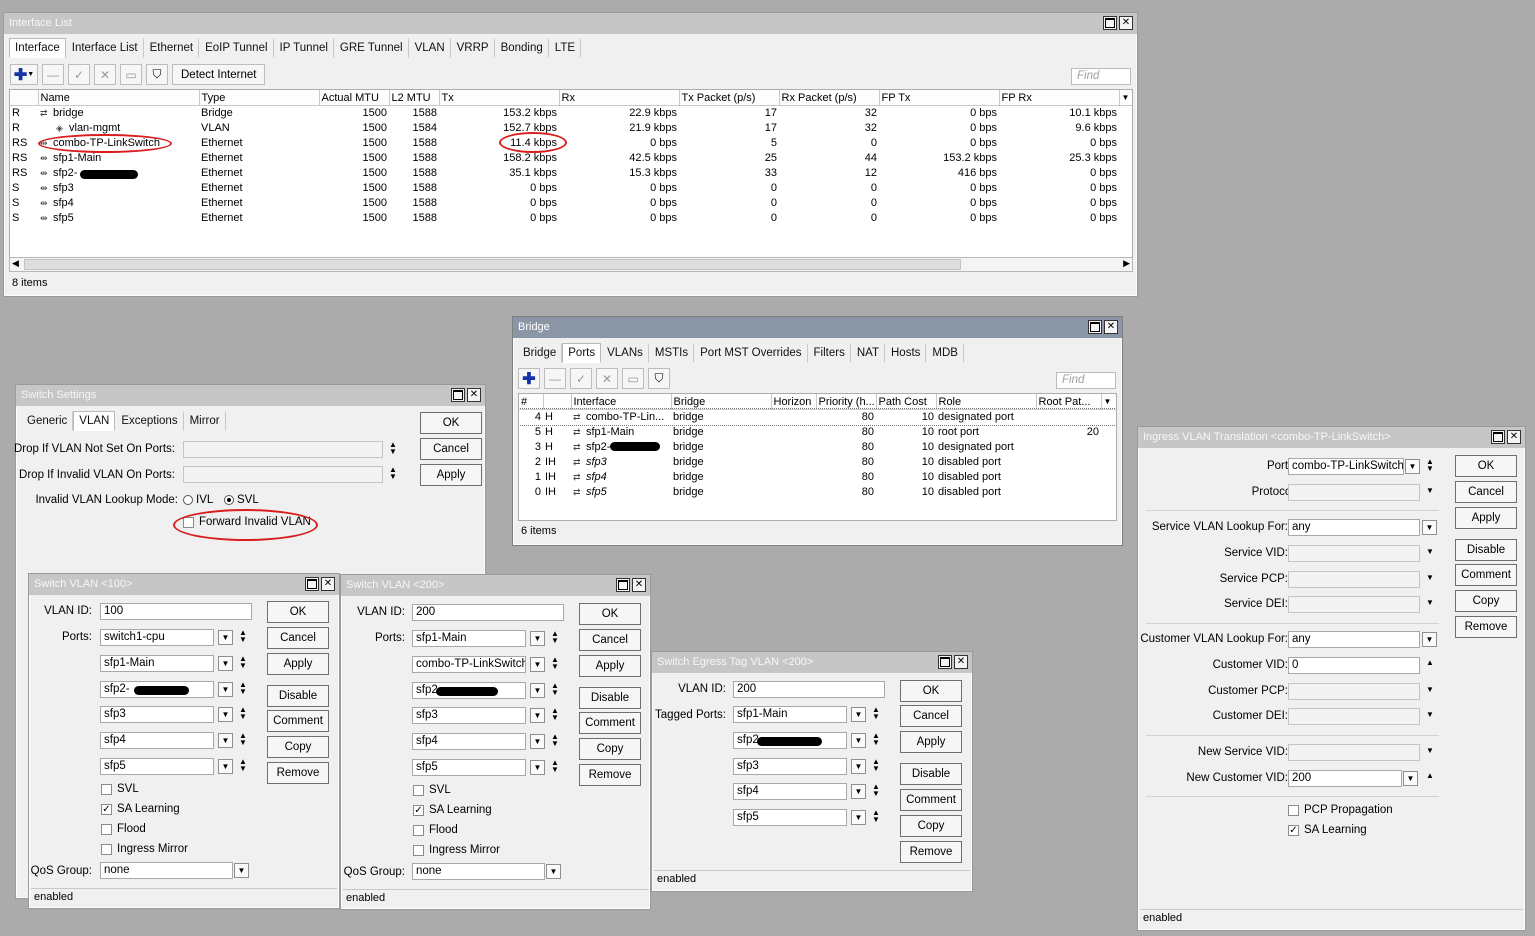 The height and width of the screenshot is (936, 1535). I want to click on col-tx-packet: Tx Packet (p/s), so click(729, 98).